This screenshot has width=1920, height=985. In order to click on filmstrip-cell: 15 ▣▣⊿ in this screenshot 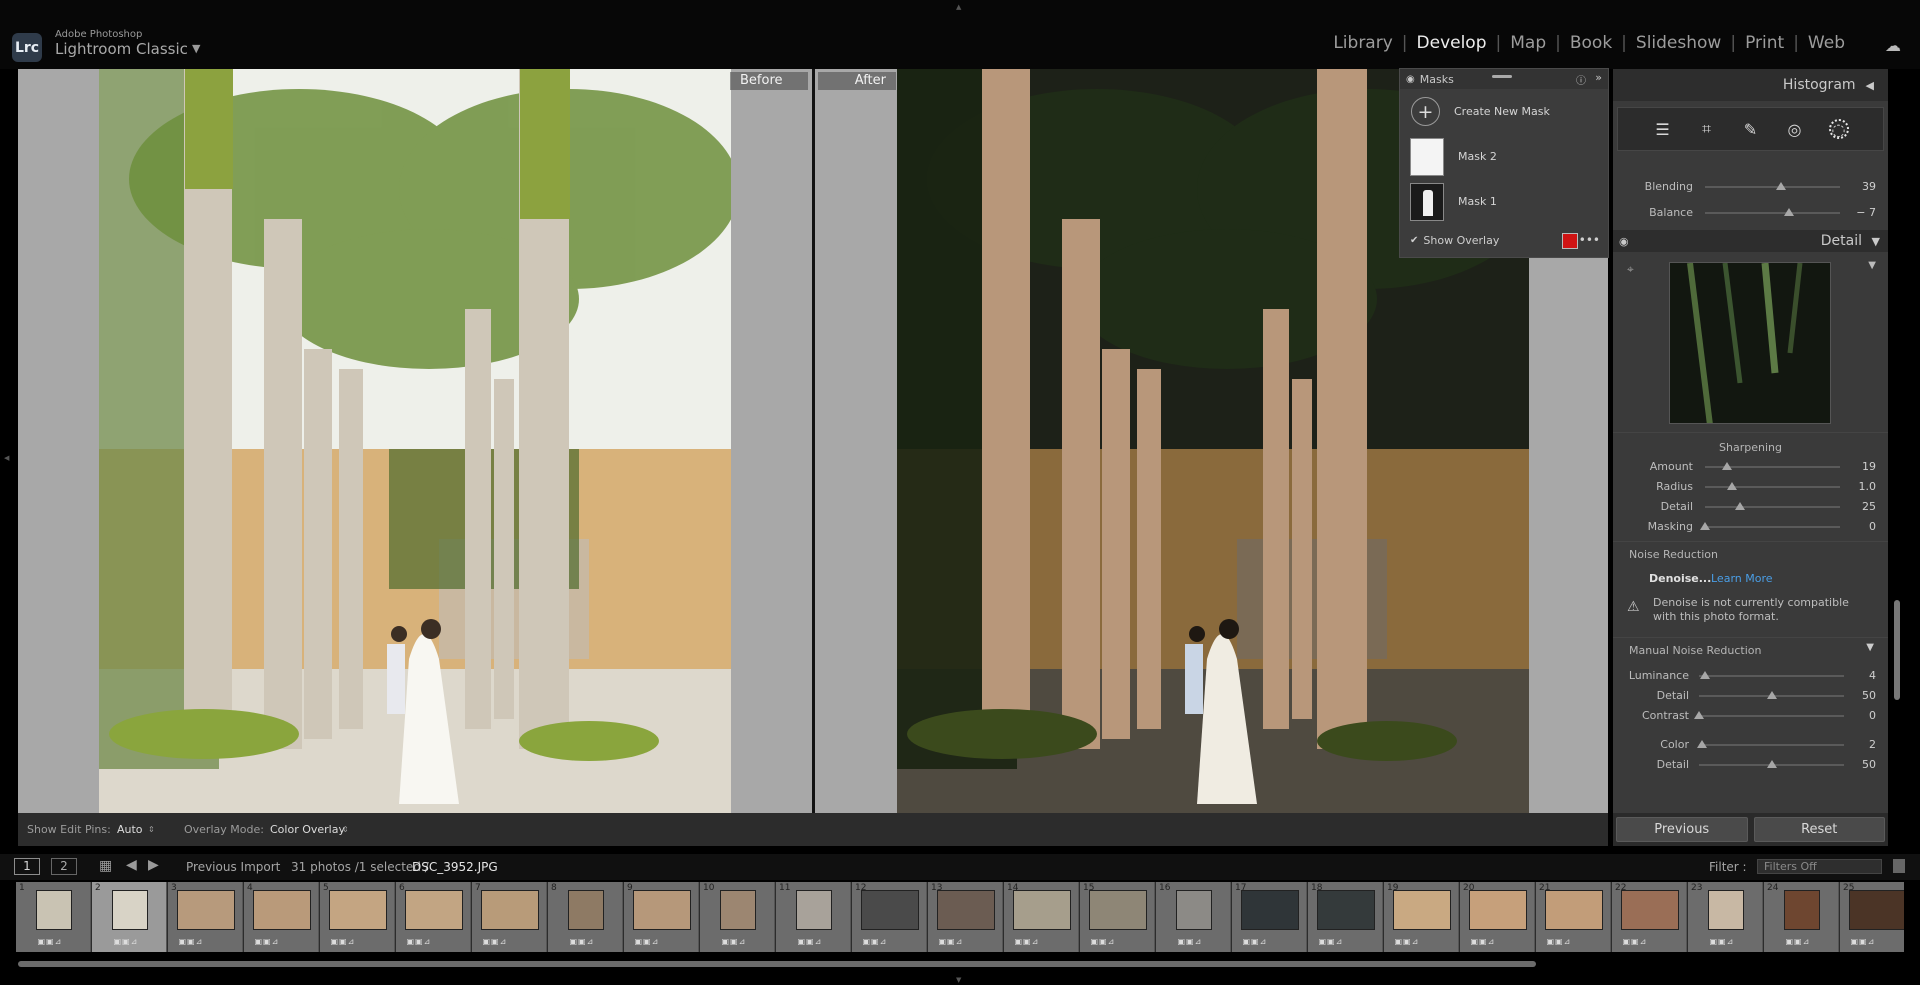, I will do `click(1117, 917)`.